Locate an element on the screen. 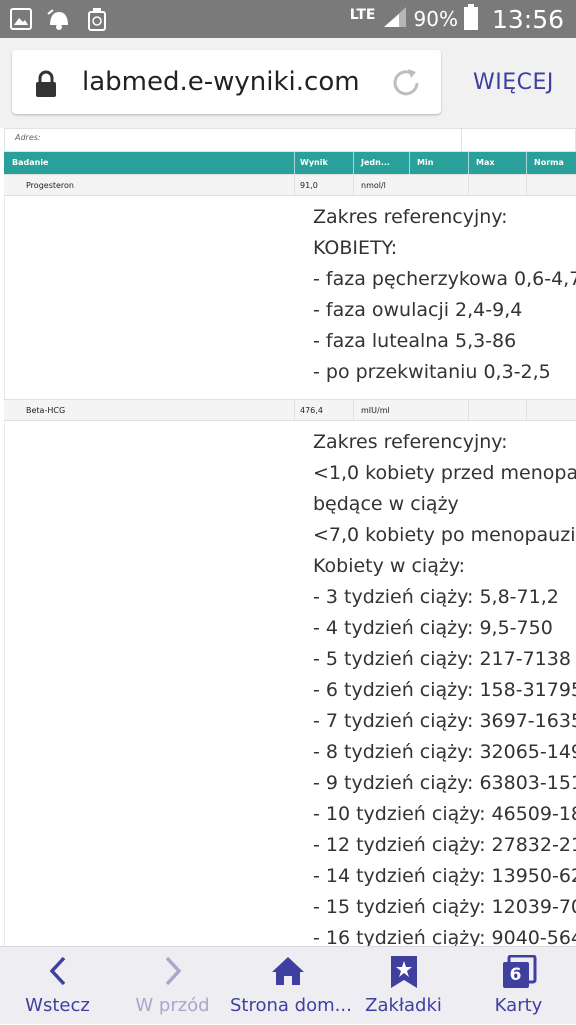 The image size is (576, 1025). chevron-left-icon is located at coordinates (58, 973).